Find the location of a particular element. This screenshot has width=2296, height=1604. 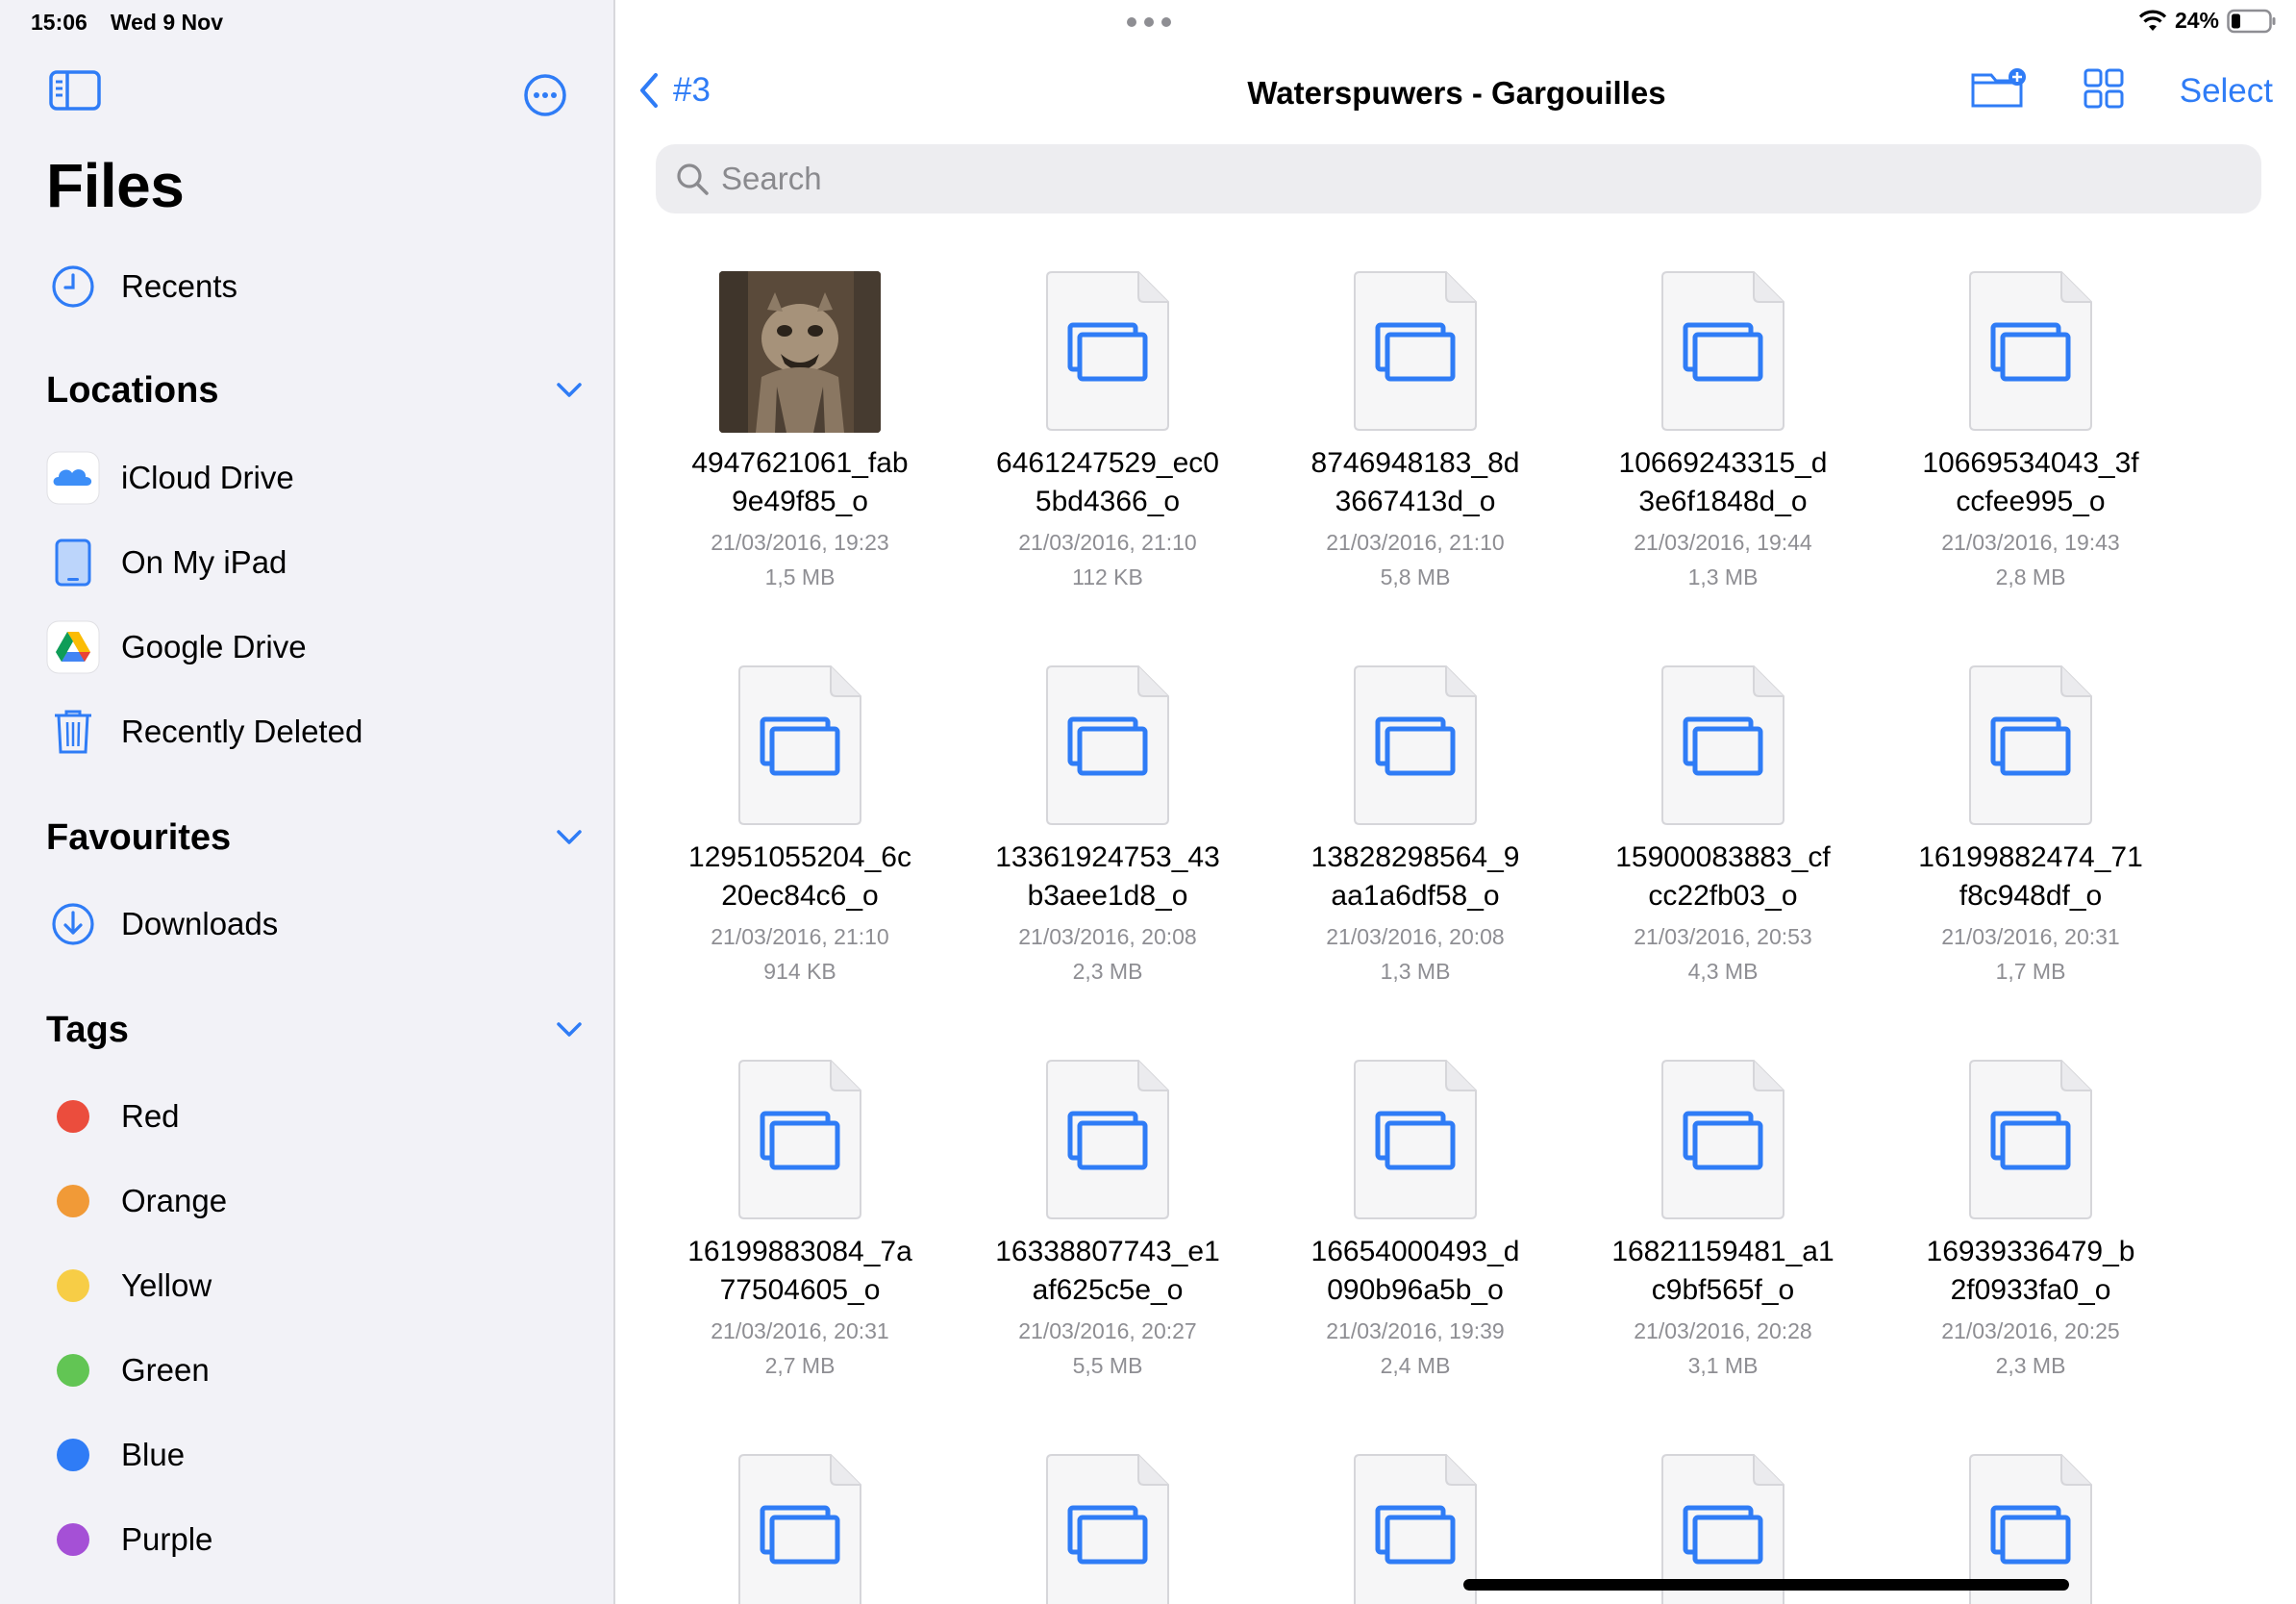

sidebar-item-downloads: Downloads is located at coordinates (315, 924).